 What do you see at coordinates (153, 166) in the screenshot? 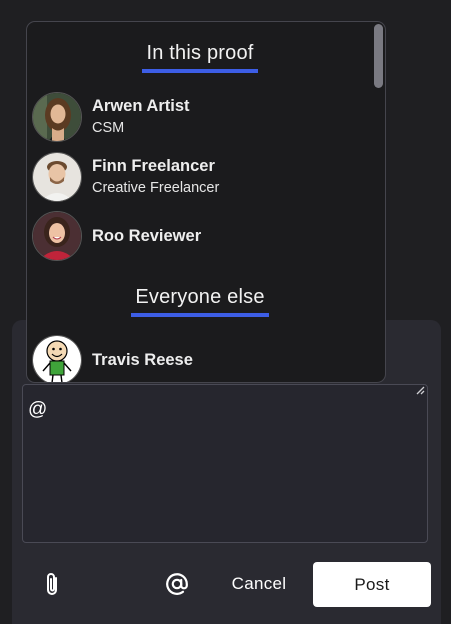
I see `user-name: Finn Freelancer` at bounding box center [153, 166].